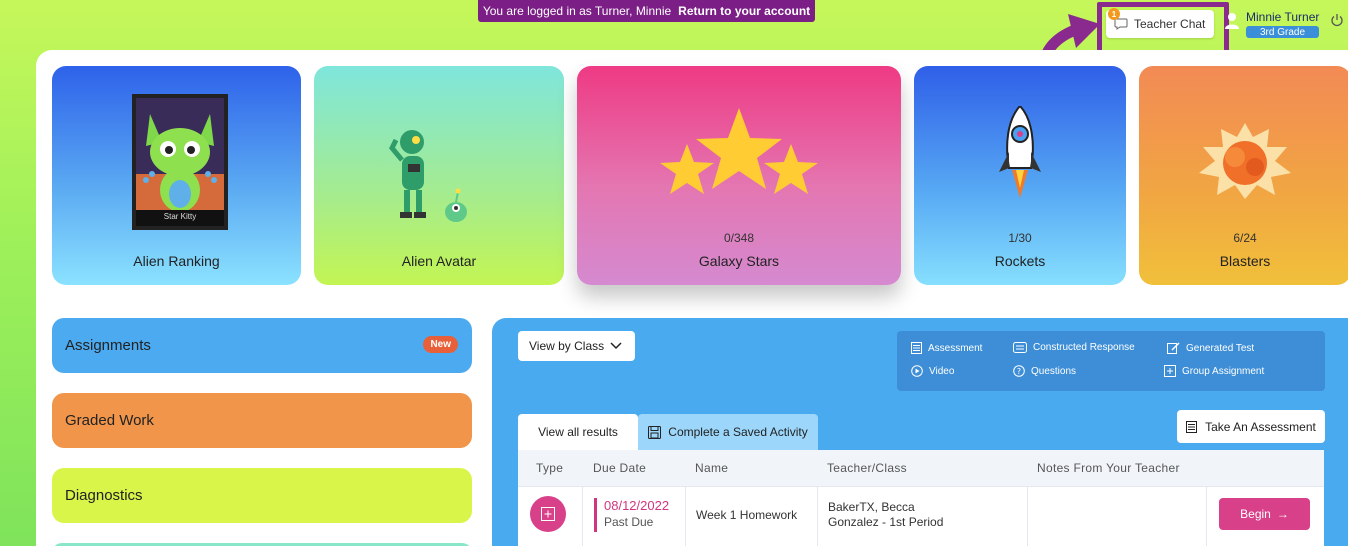 This screenshot has width=1348, height=546. What do you see at coordinates (744, 11) in the screenshot?
I see `return-to-account-link: Return to your account` at bounding box center [744, 11].